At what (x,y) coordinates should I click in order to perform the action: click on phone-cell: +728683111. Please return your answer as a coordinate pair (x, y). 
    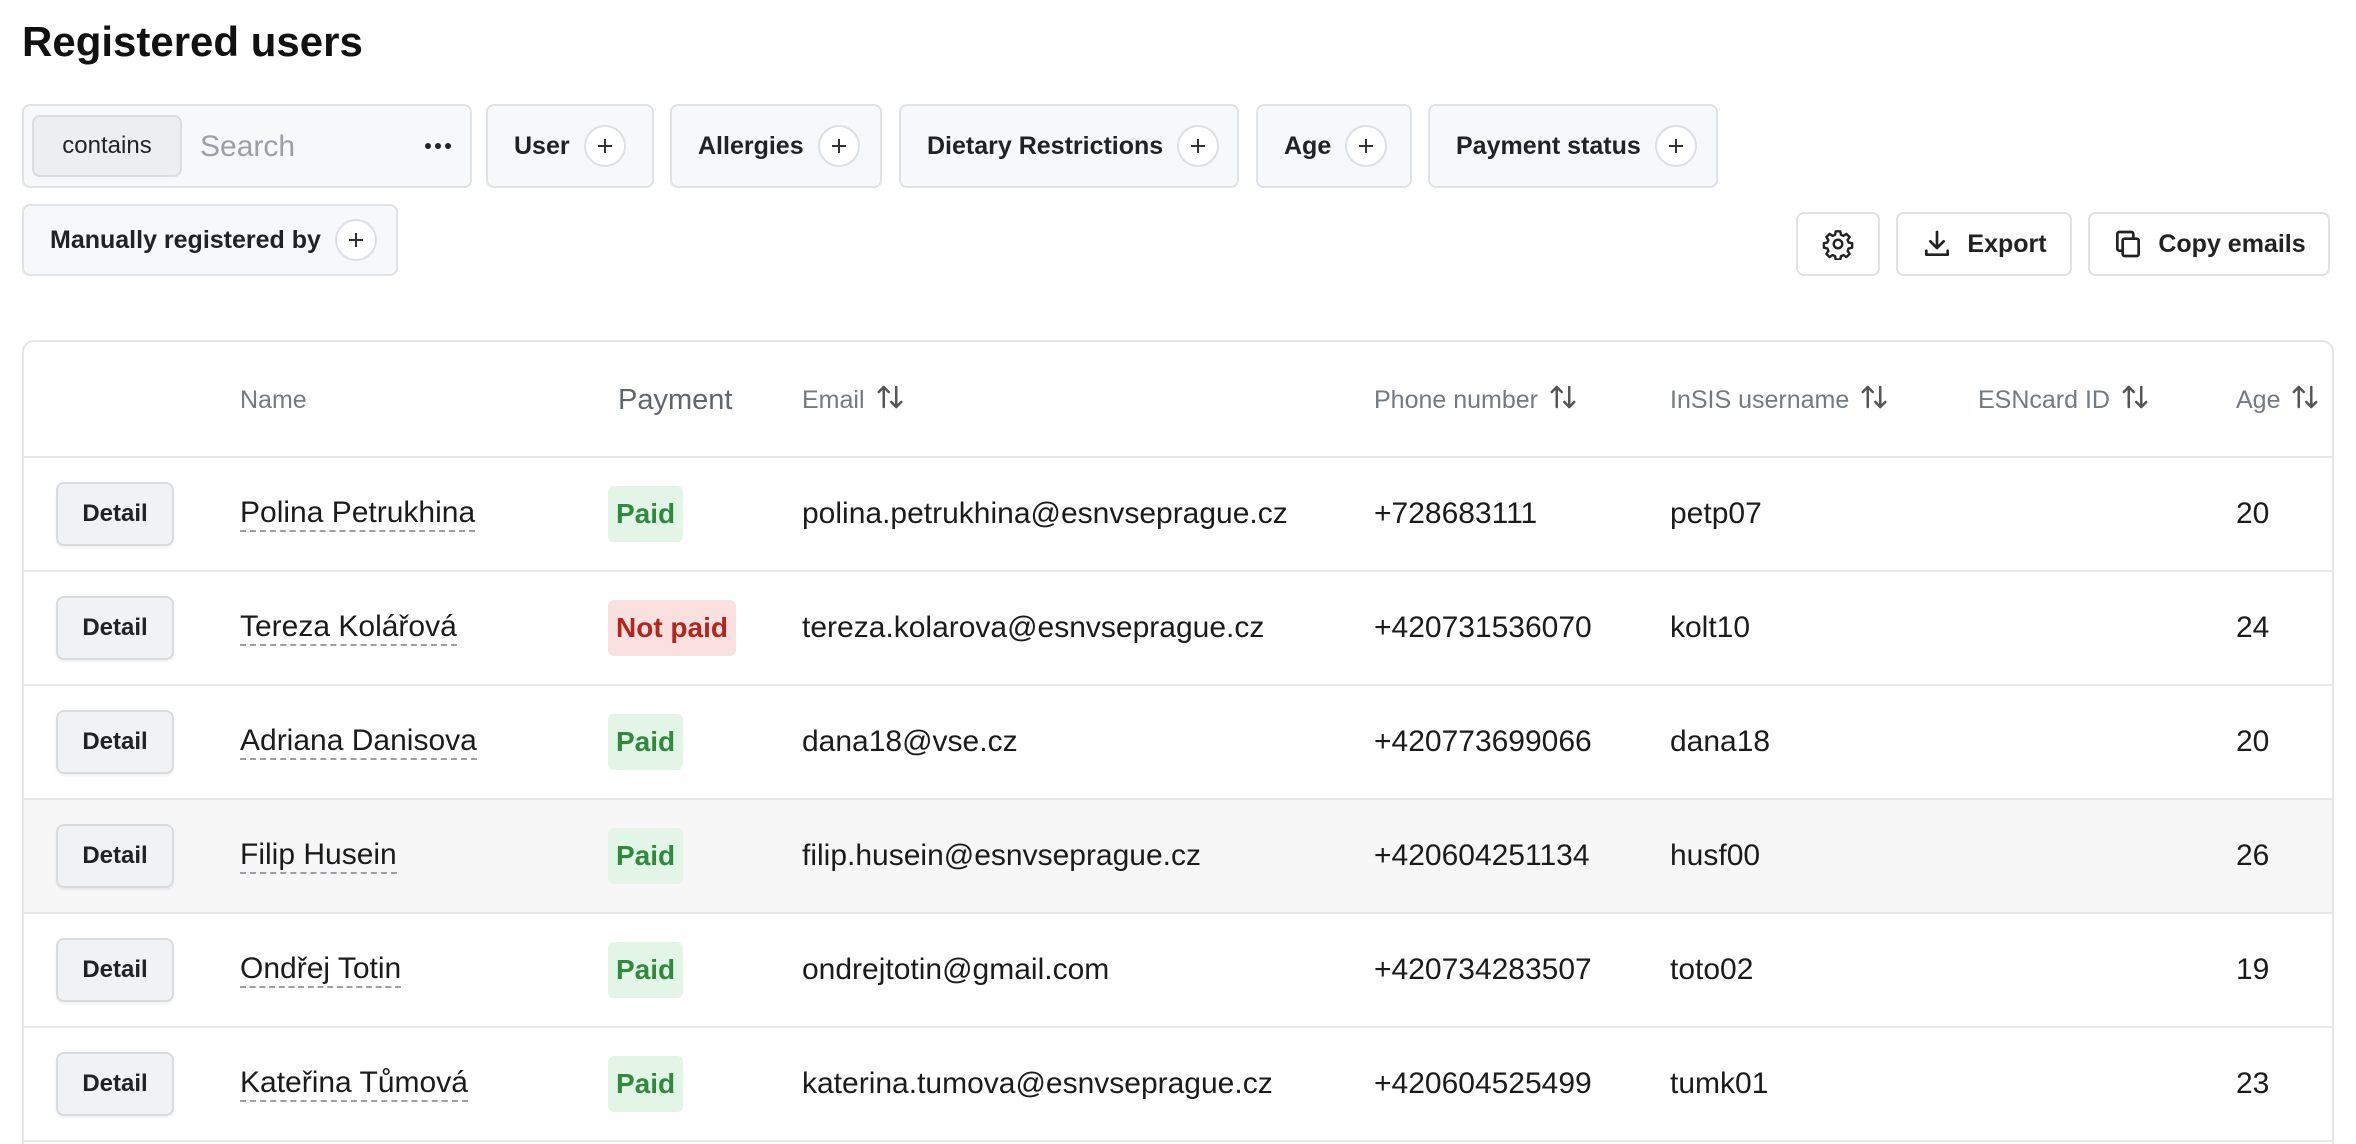
    Looking at the image, I should click on (1456, 513).